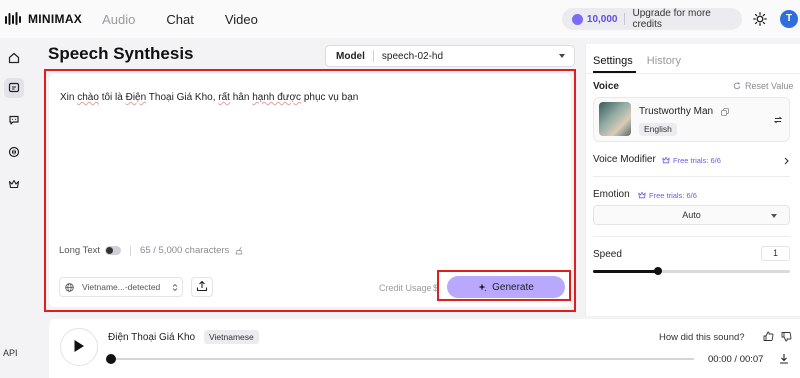 The image size is (800, 378). I want to click on chevron-right-icon, so click(786, 160).